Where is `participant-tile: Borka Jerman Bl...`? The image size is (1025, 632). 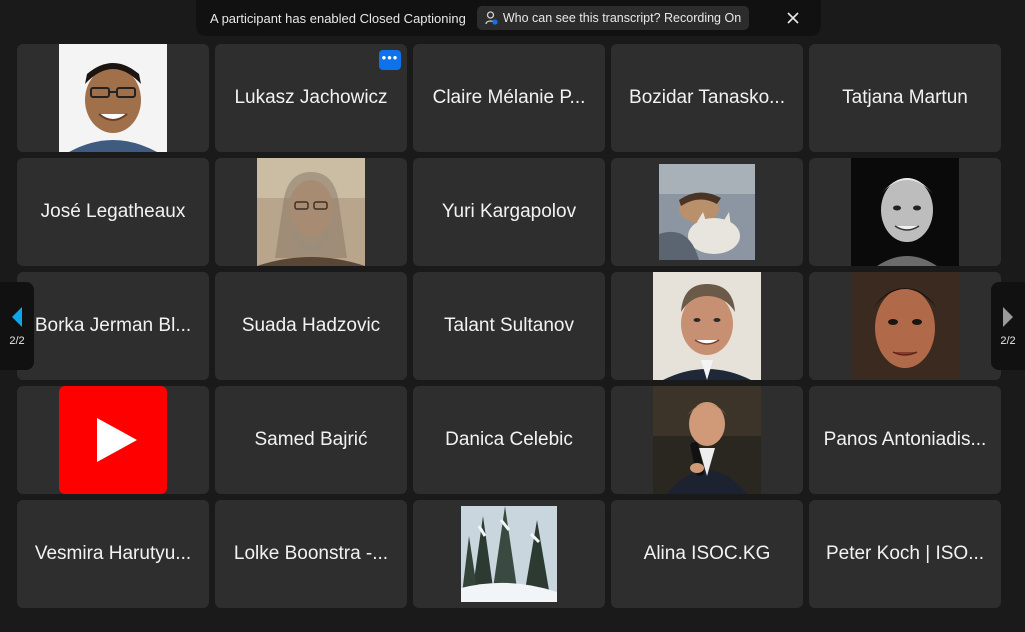 participant-tile: Borka Jerman Bl... is located at coordinates (113, 326).